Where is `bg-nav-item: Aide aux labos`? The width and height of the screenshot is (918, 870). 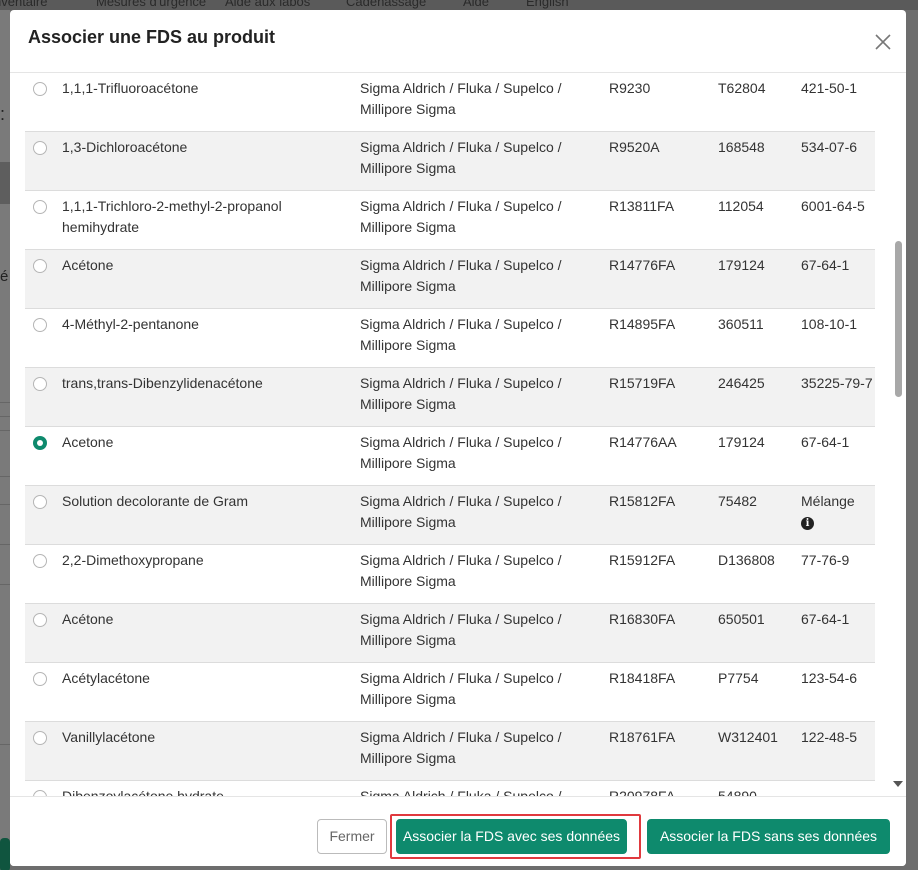
bg-nav-item: Aide aux labos is located at coordinates (268, 4).